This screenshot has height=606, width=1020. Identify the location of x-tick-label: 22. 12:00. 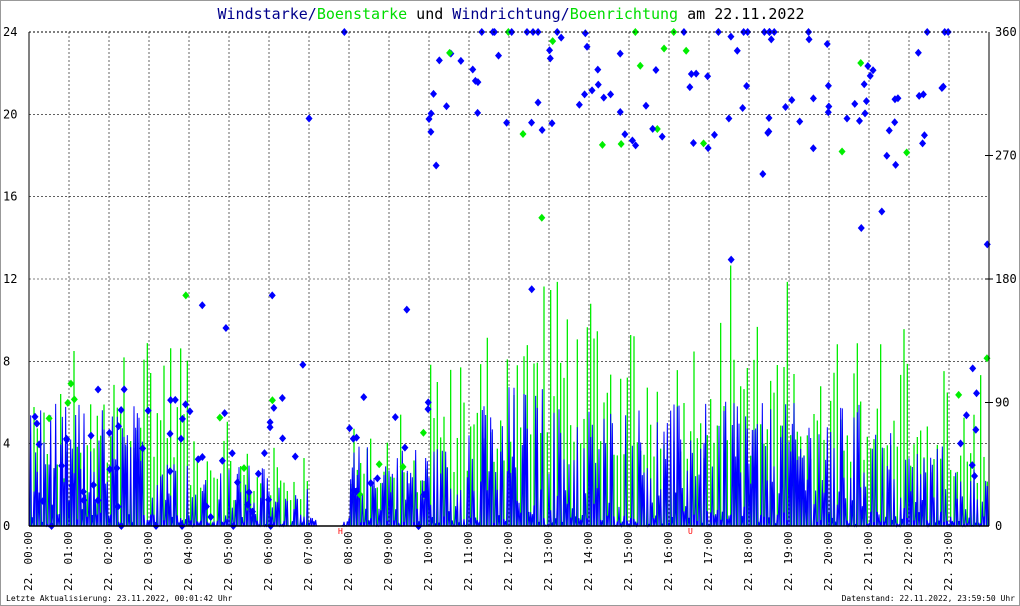
(508, 561).